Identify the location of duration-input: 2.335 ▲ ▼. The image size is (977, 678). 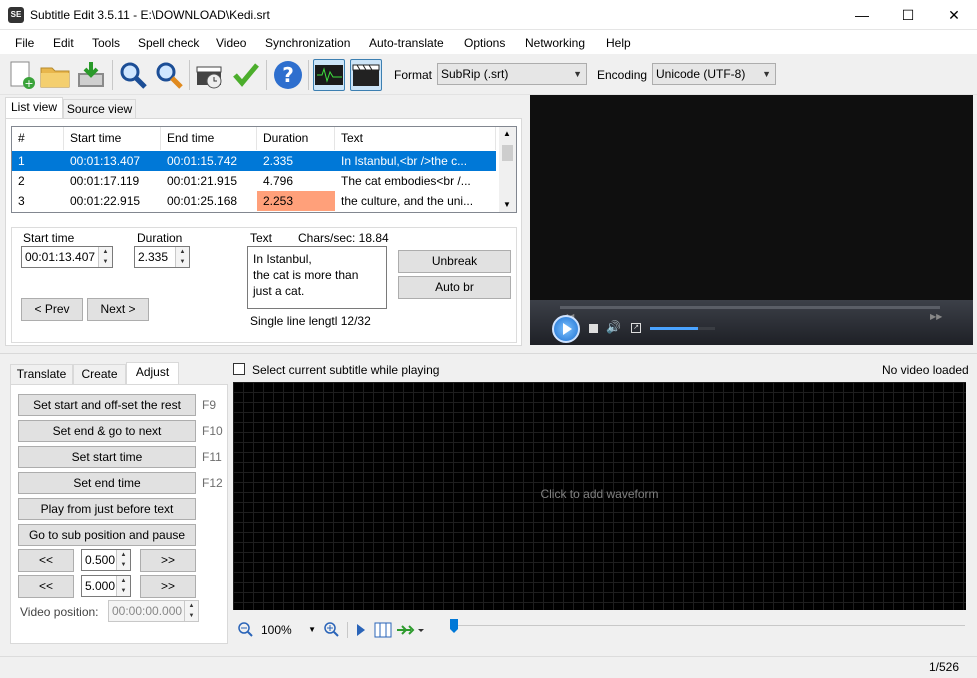
(162, 257).